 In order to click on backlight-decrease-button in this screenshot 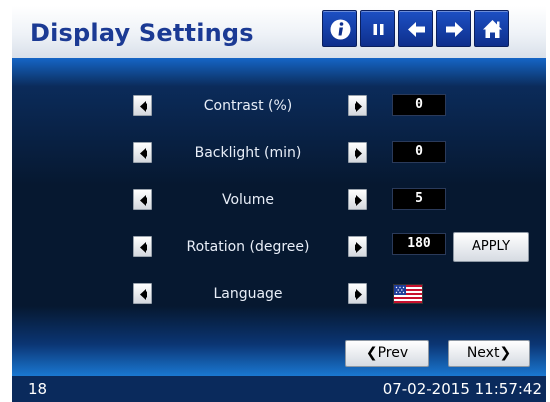, I will do `click(142, 152)`.